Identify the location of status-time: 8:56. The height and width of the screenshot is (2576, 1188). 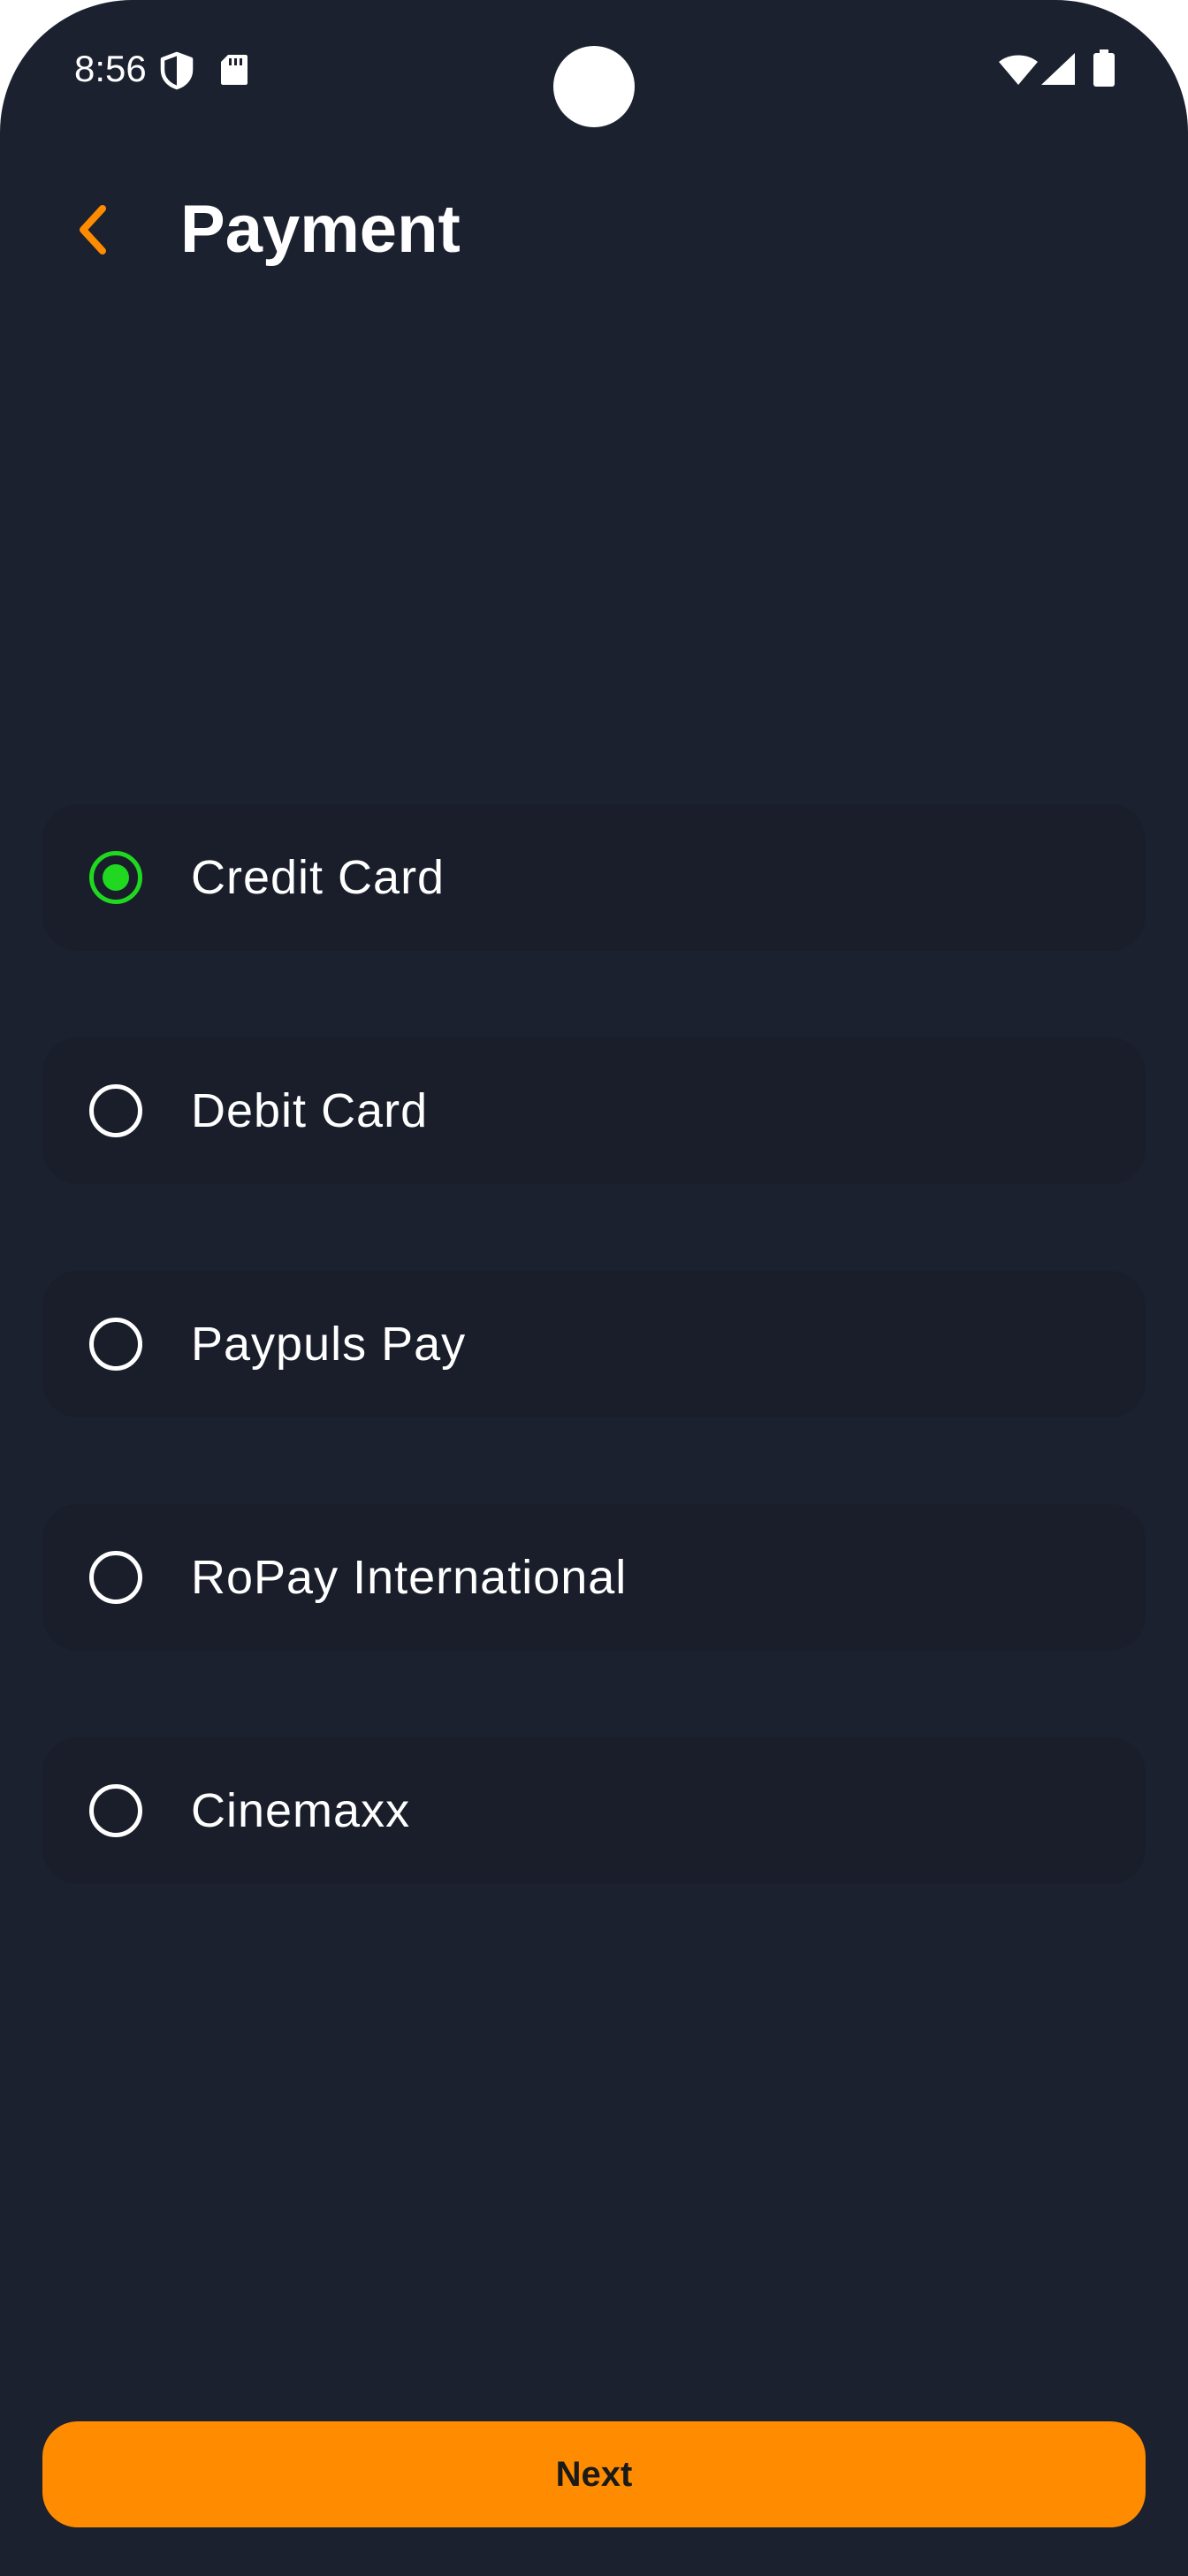
(110, 68).